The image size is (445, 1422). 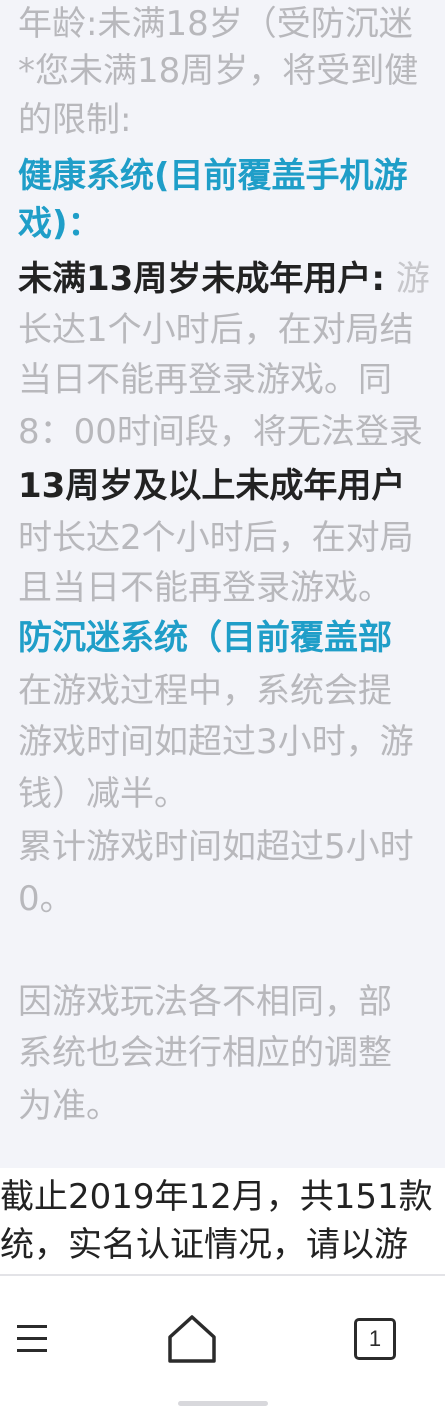 I want to click on anti-addiction-title: 防沉迷系统（目前覆盖部, so click(x=205, y=638).